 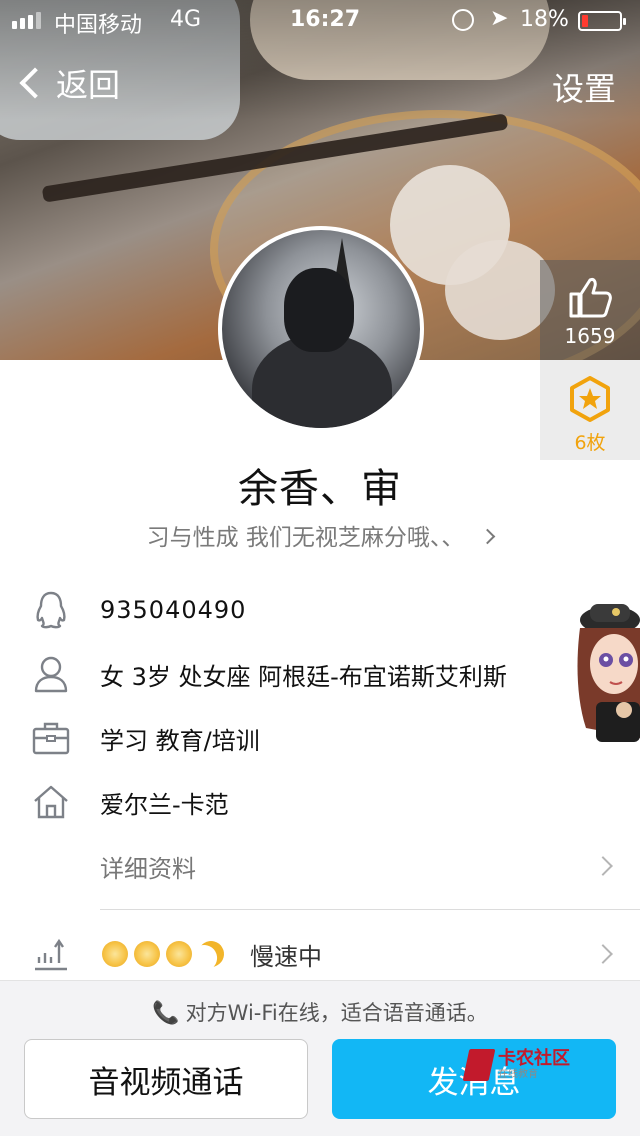 What do you see at coordinates (51, 738) in the screenshot?
I see `briefcase-icon` at bounding box center [51, 738].